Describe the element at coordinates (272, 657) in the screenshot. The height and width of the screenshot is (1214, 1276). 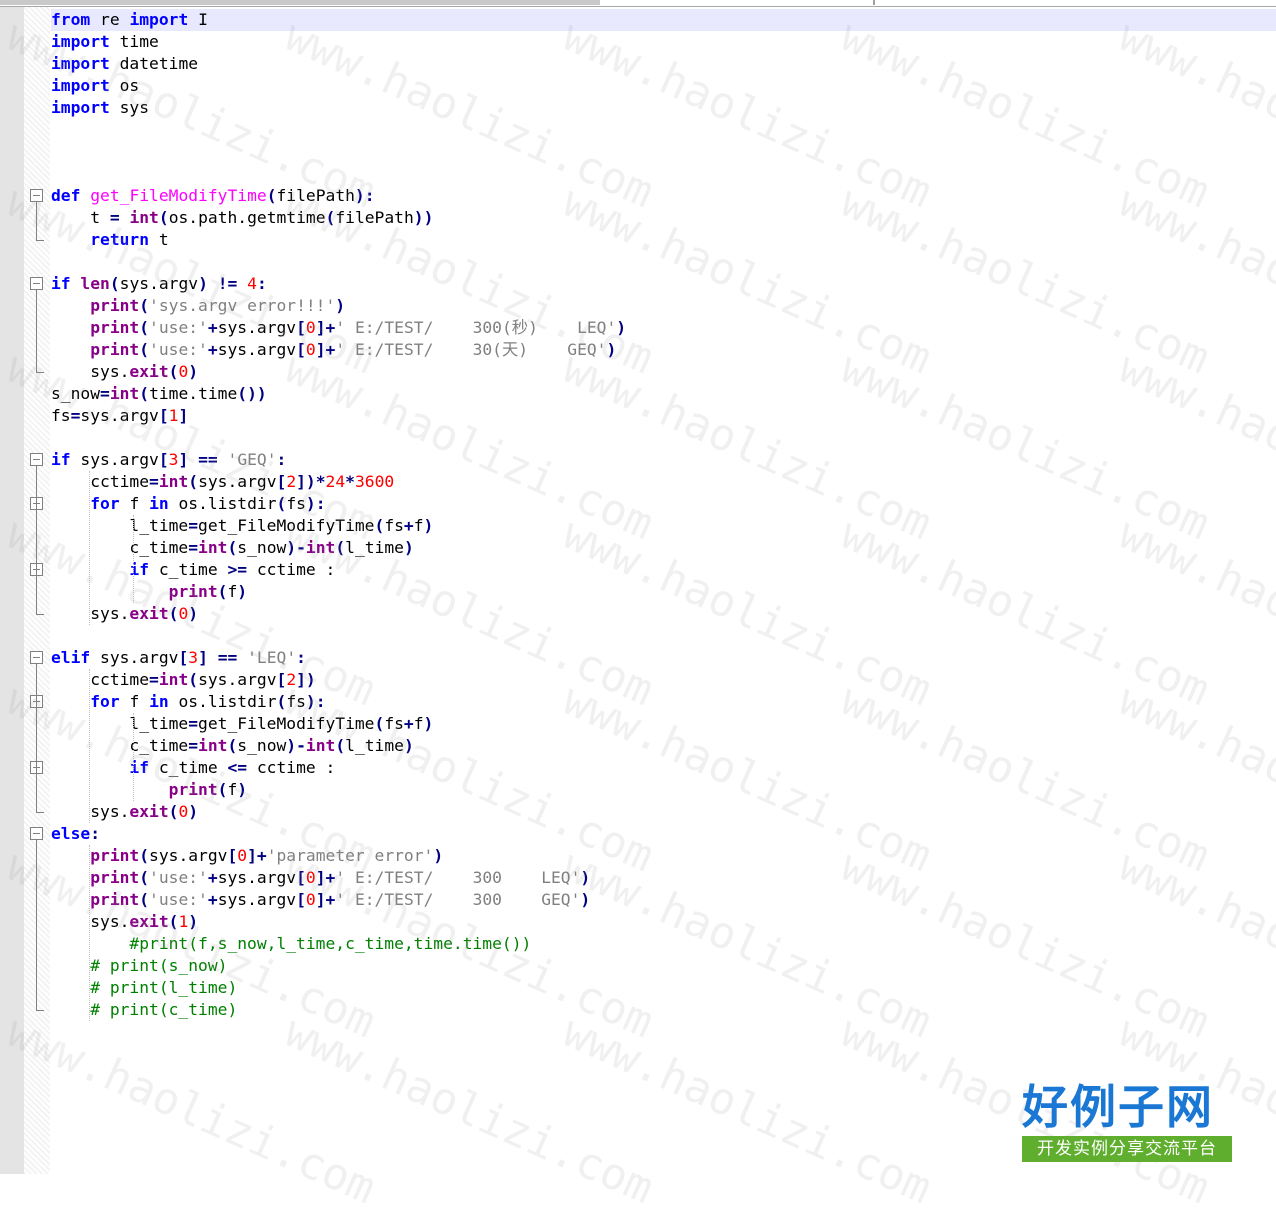
I see `code-token: 'LEQ'` at that location.